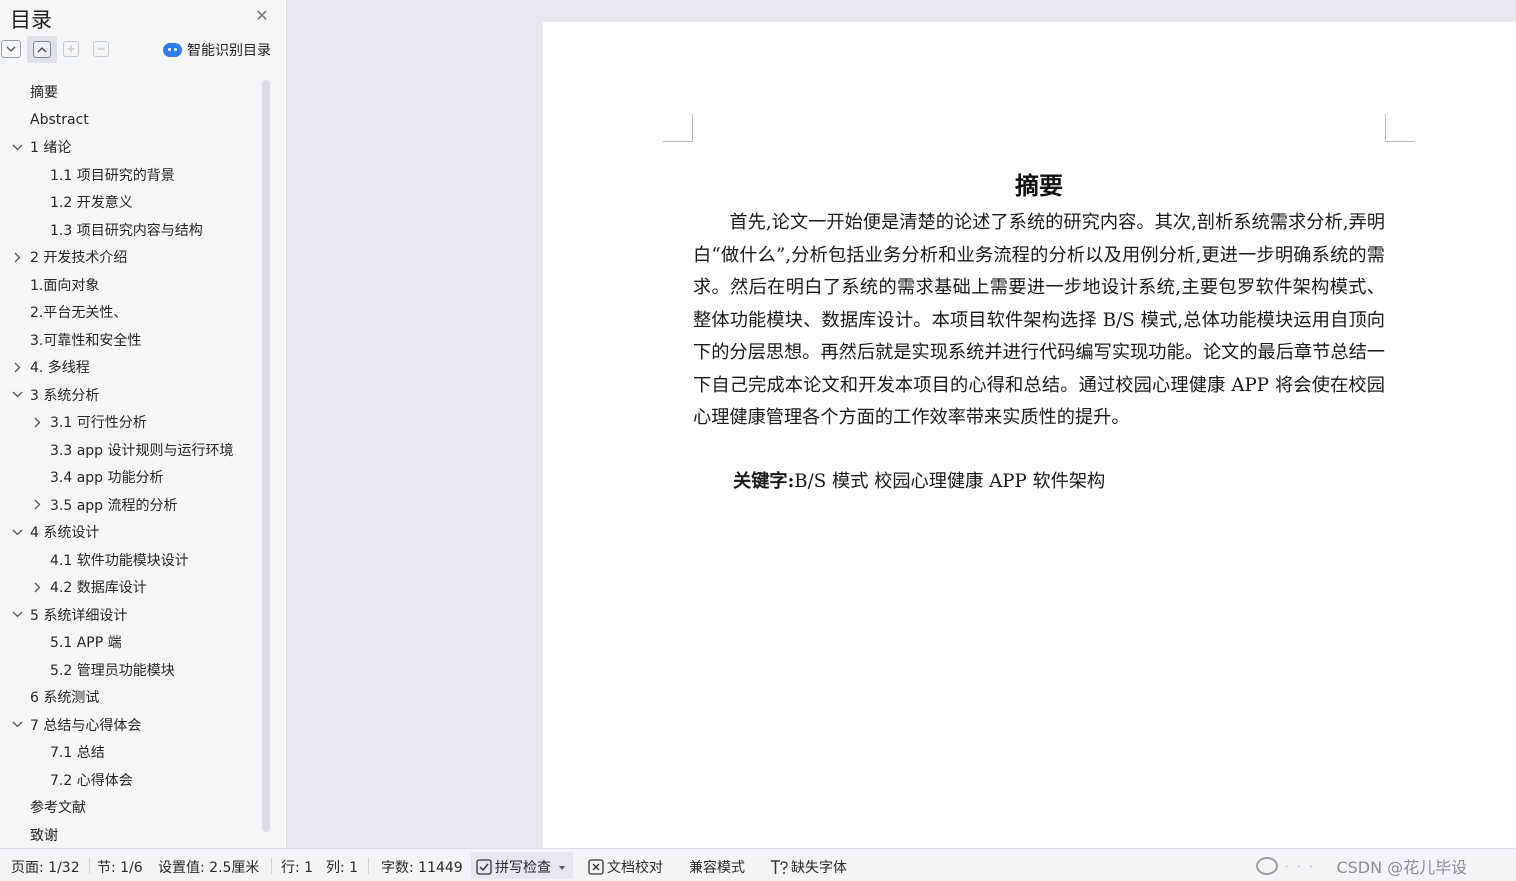 Image resolution: width=1516 pixels, height=881 pixels. Describe the element at coordinates (65, 698) in the screenshot. I see `toc-item-label: 6 系统测试` at that location.